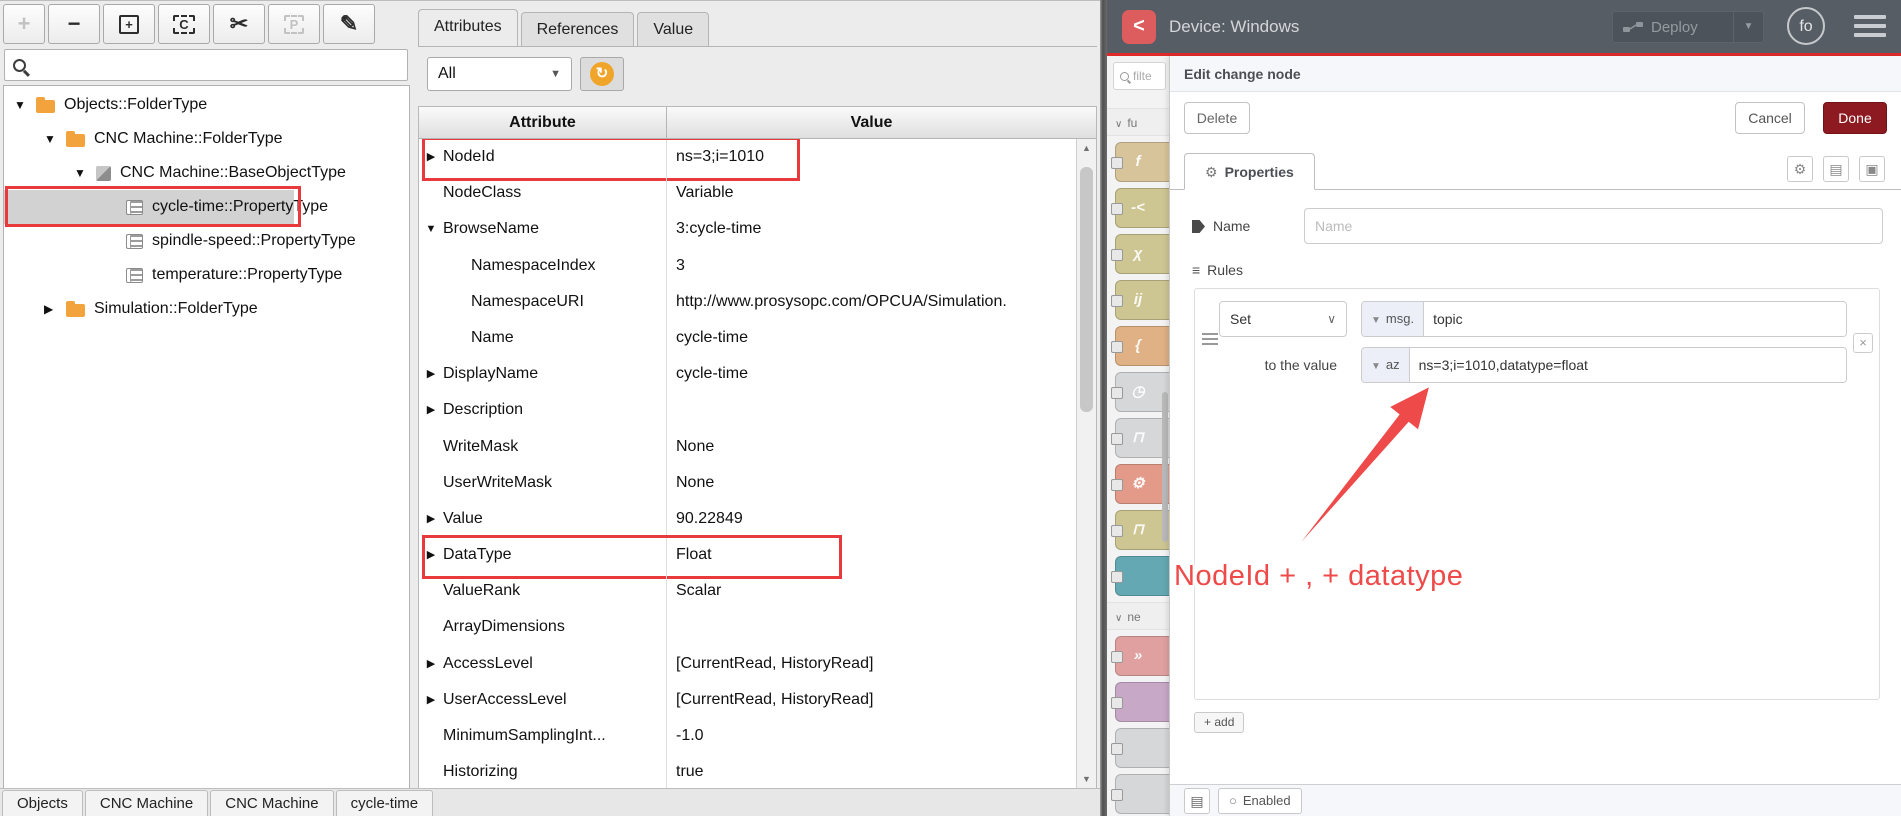  I want to click on attribute-row: MinimumSamplingInt... -1.0, so click(747, 736).